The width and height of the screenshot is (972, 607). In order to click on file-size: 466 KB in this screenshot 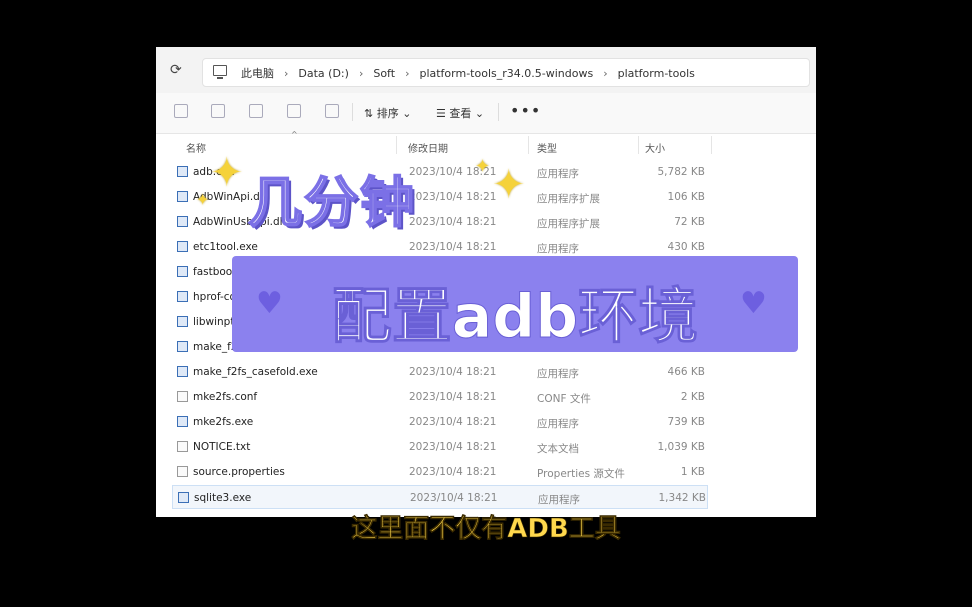, I will do `click(686, 372)`.